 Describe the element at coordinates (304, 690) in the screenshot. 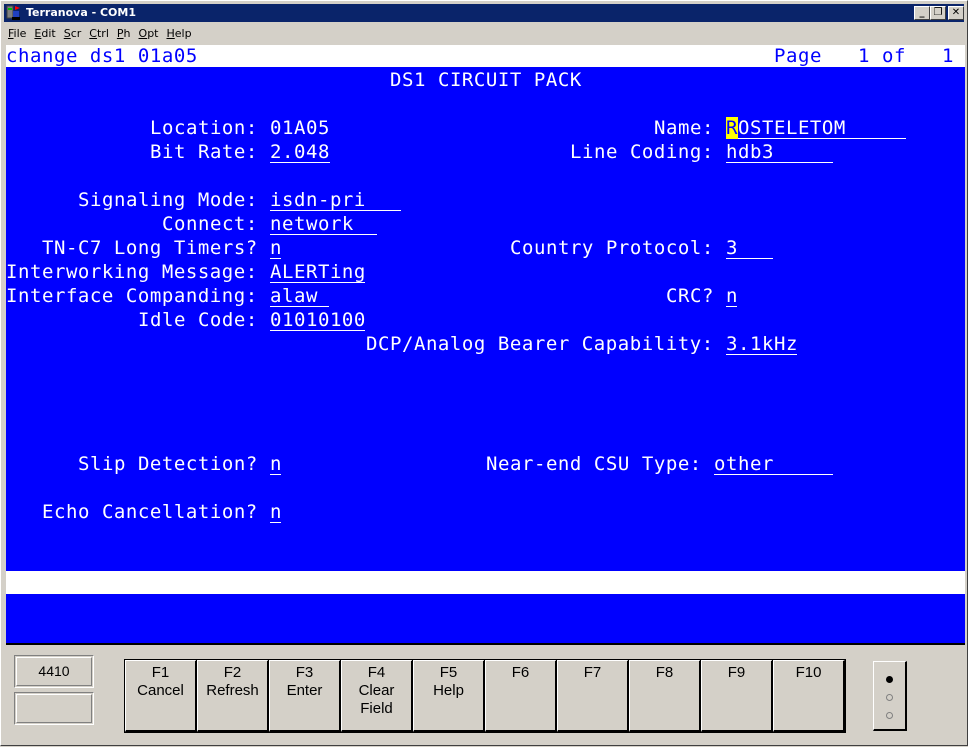

I see `fkey-line1: Enter` at that location.